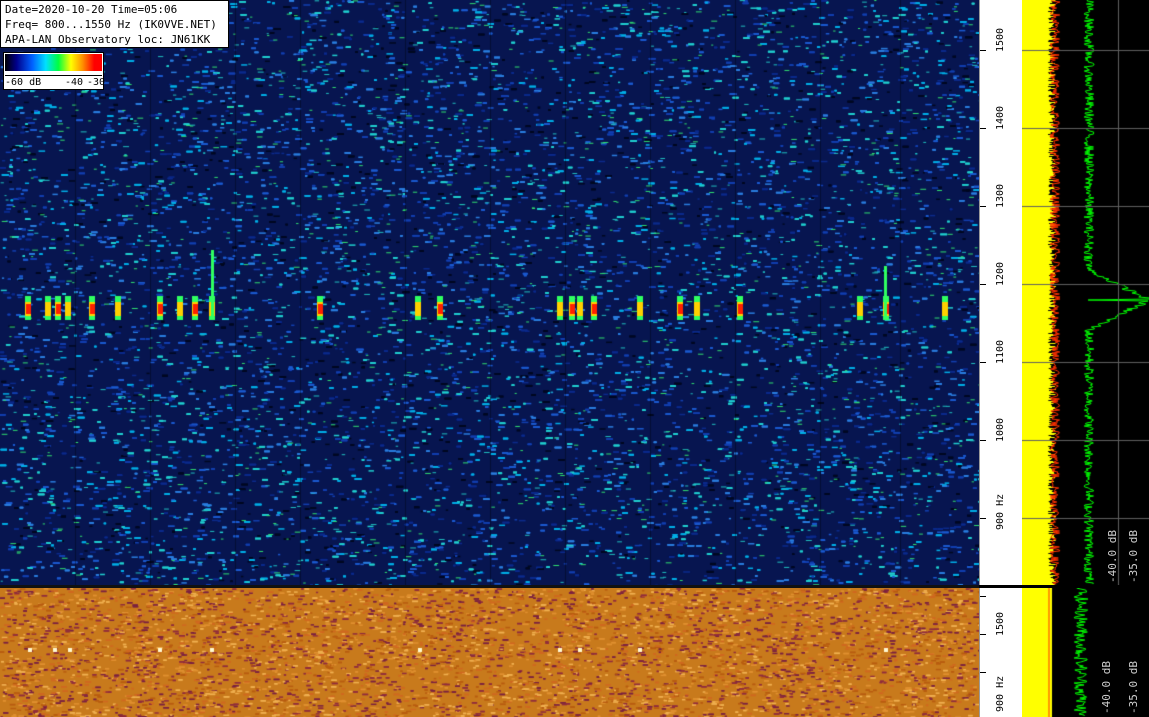  Describe the element at coordinates (1000, 117) in the screenshot. I see `axis-label-1400: 1400` at that location.